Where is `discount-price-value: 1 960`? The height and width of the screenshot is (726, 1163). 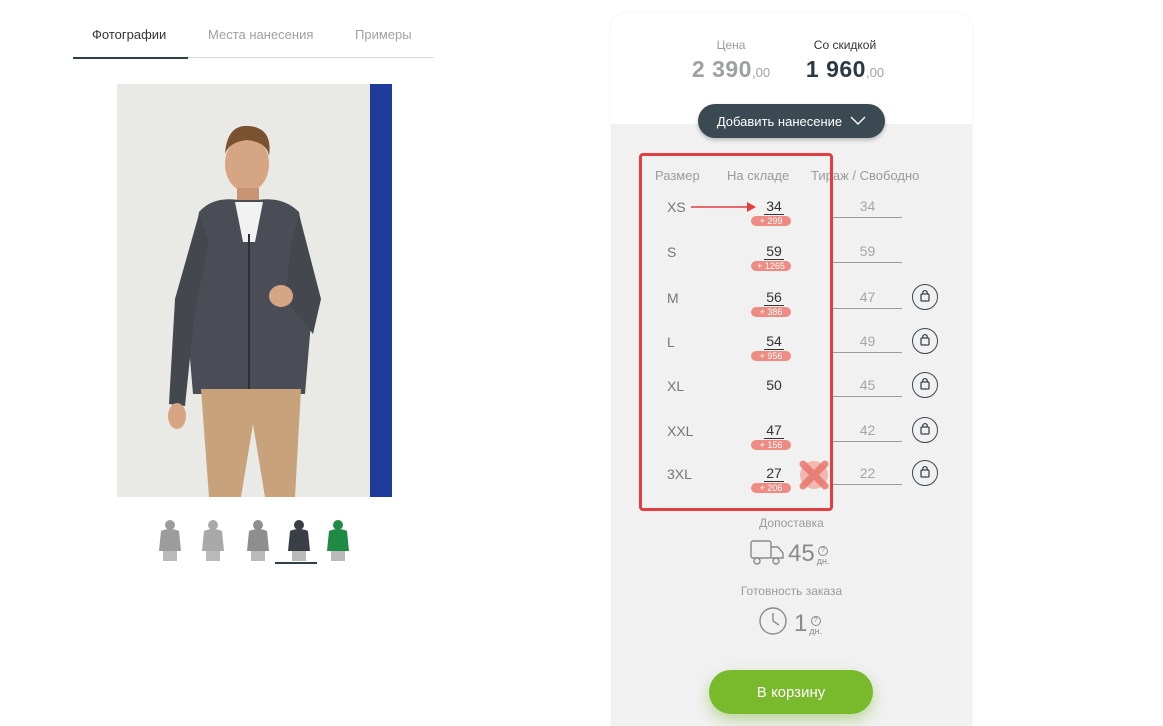
discount-price-value: 1 960 is located at coordinates (835, 69).